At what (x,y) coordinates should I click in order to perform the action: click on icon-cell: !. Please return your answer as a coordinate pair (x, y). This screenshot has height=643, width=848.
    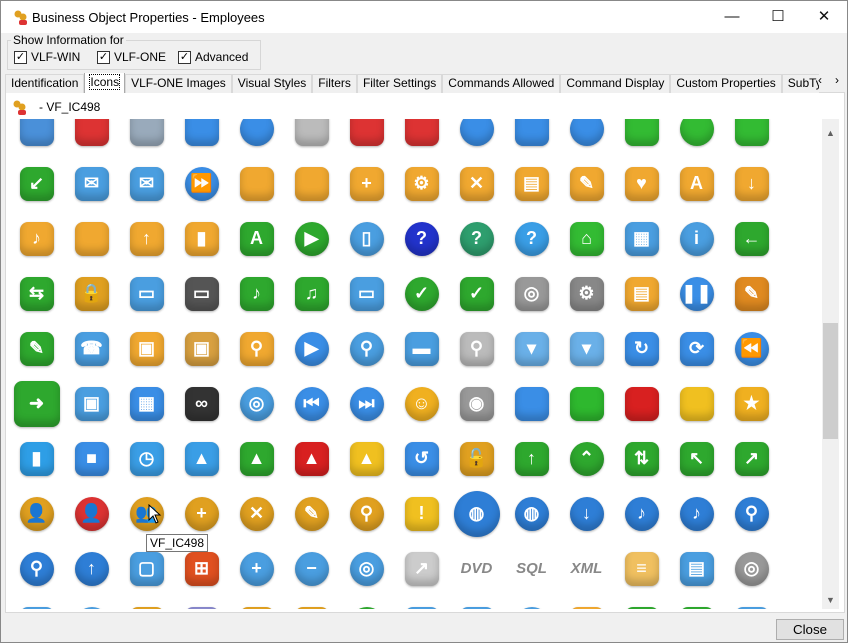
    Looking at the image, I should click on (421, 513).